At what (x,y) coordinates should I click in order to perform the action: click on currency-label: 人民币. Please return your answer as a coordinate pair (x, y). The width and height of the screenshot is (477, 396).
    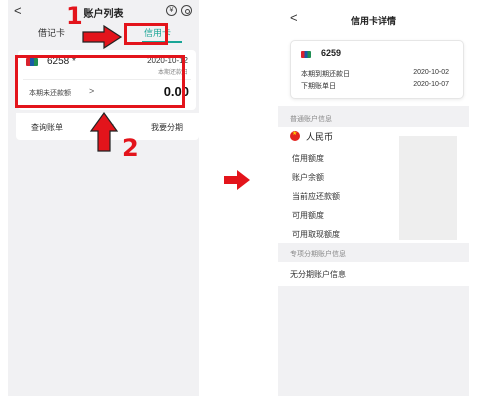
    Looking at the image, I should click on (320, 137).